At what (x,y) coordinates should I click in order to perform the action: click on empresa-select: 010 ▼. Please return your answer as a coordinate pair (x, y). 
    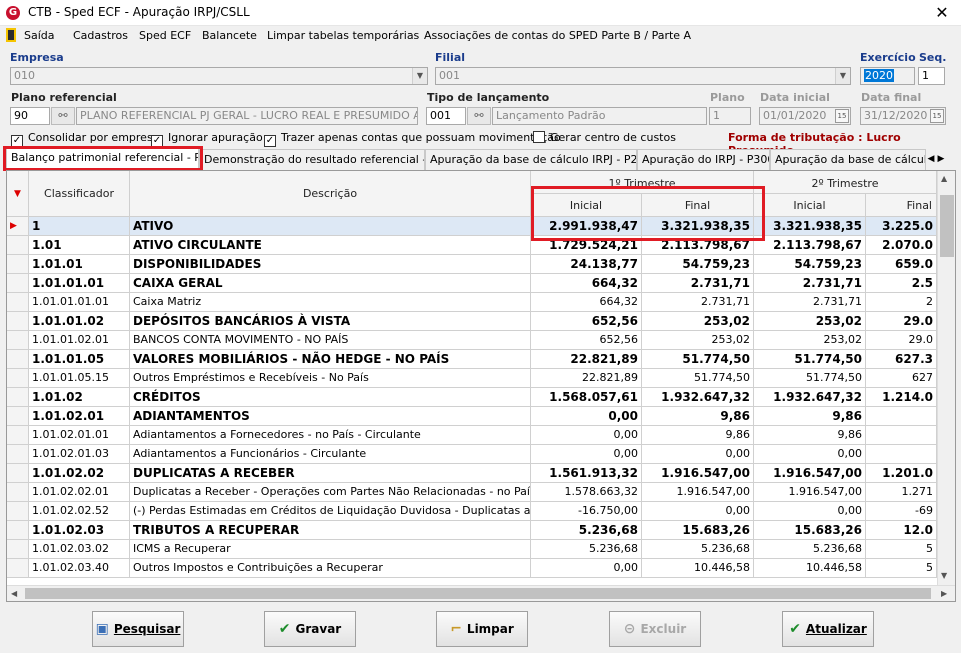
    Looking at the image, I should click on (219, 76).